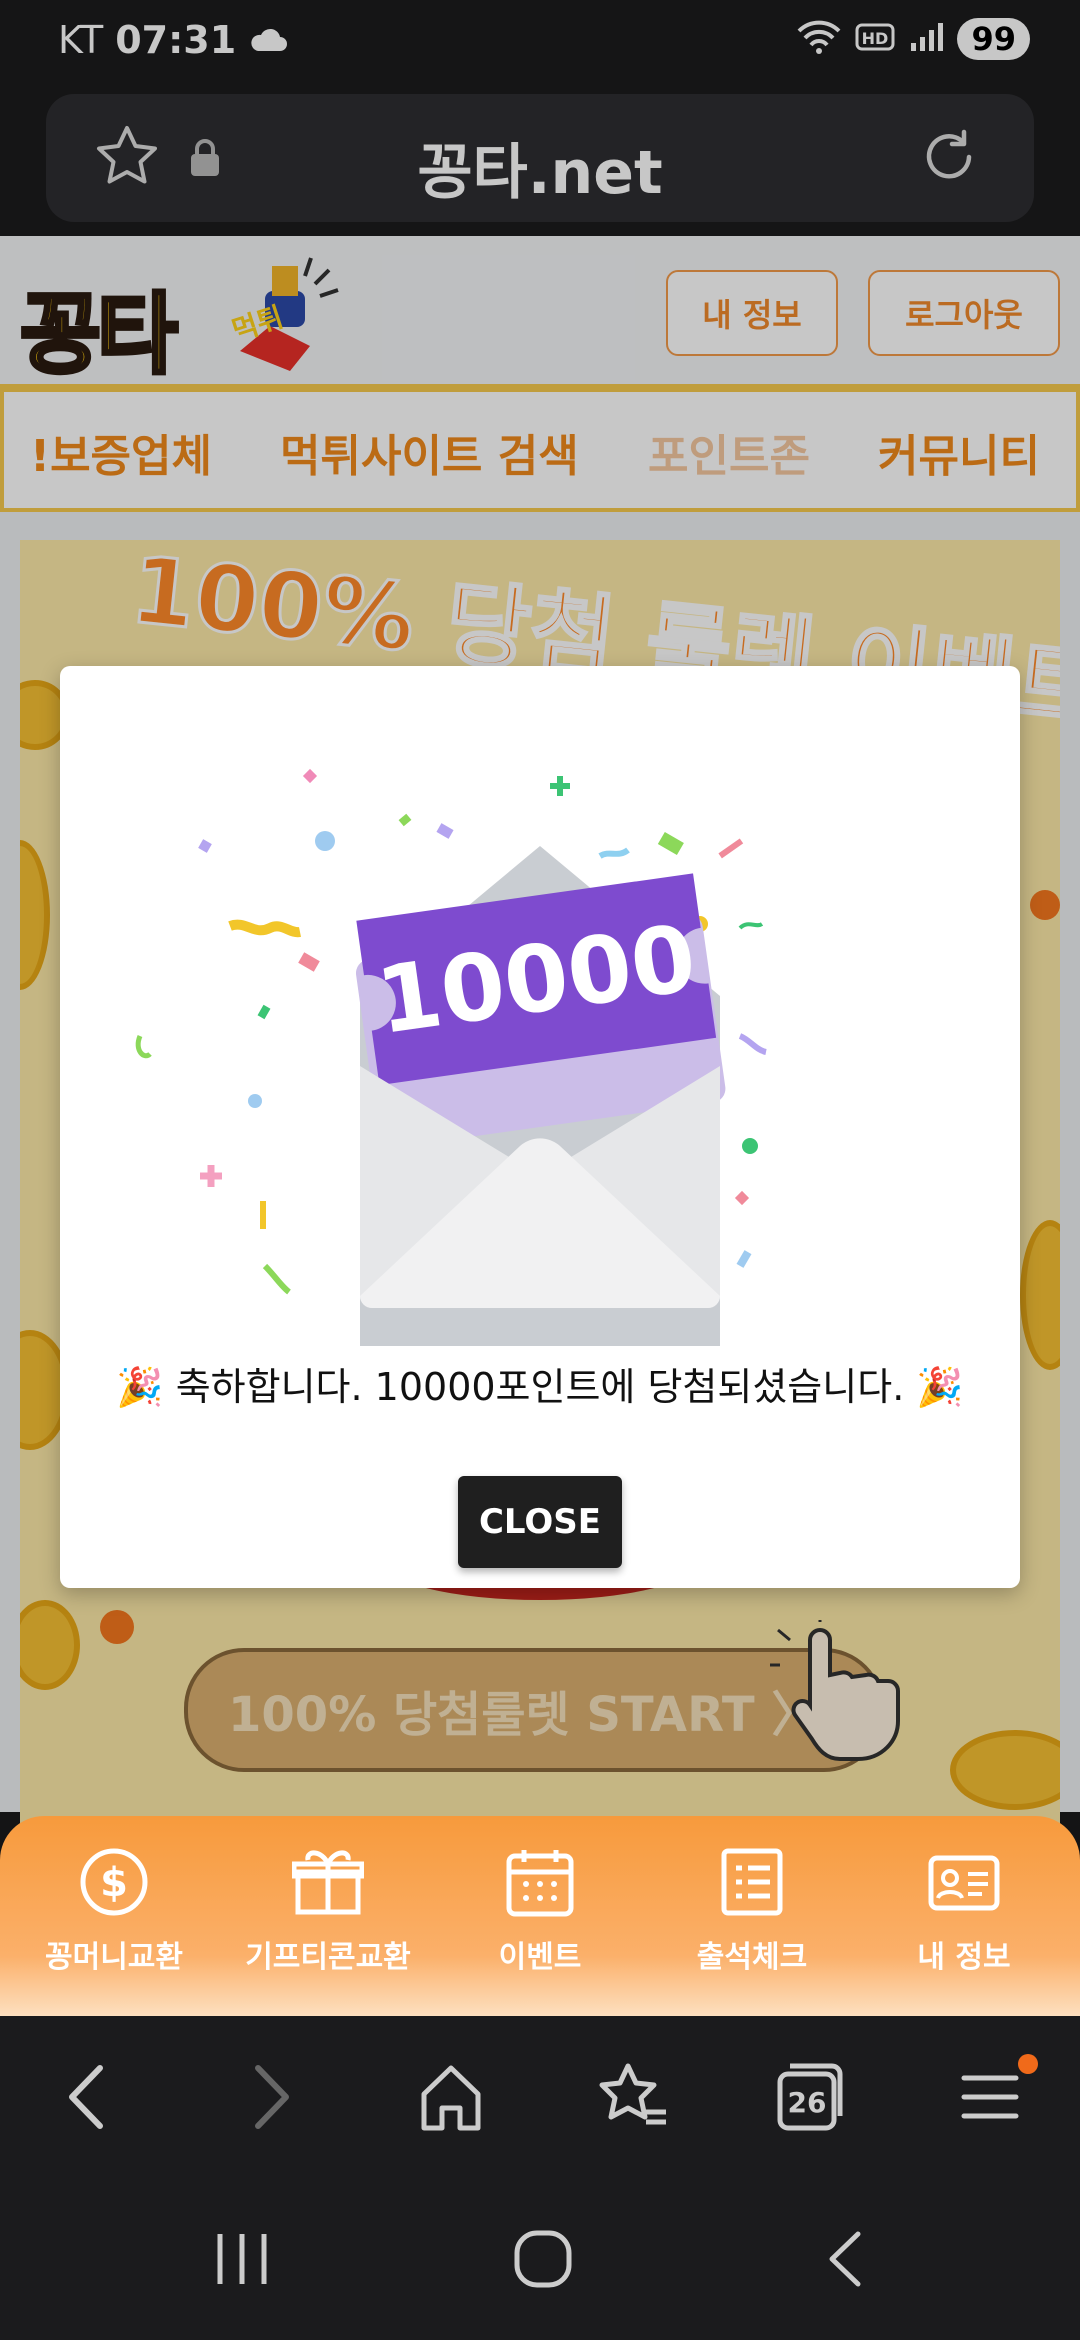 The height and width of the screenshot is (2340, 1080). I want to click on tabs-icon: 26, so click(810, 2099).